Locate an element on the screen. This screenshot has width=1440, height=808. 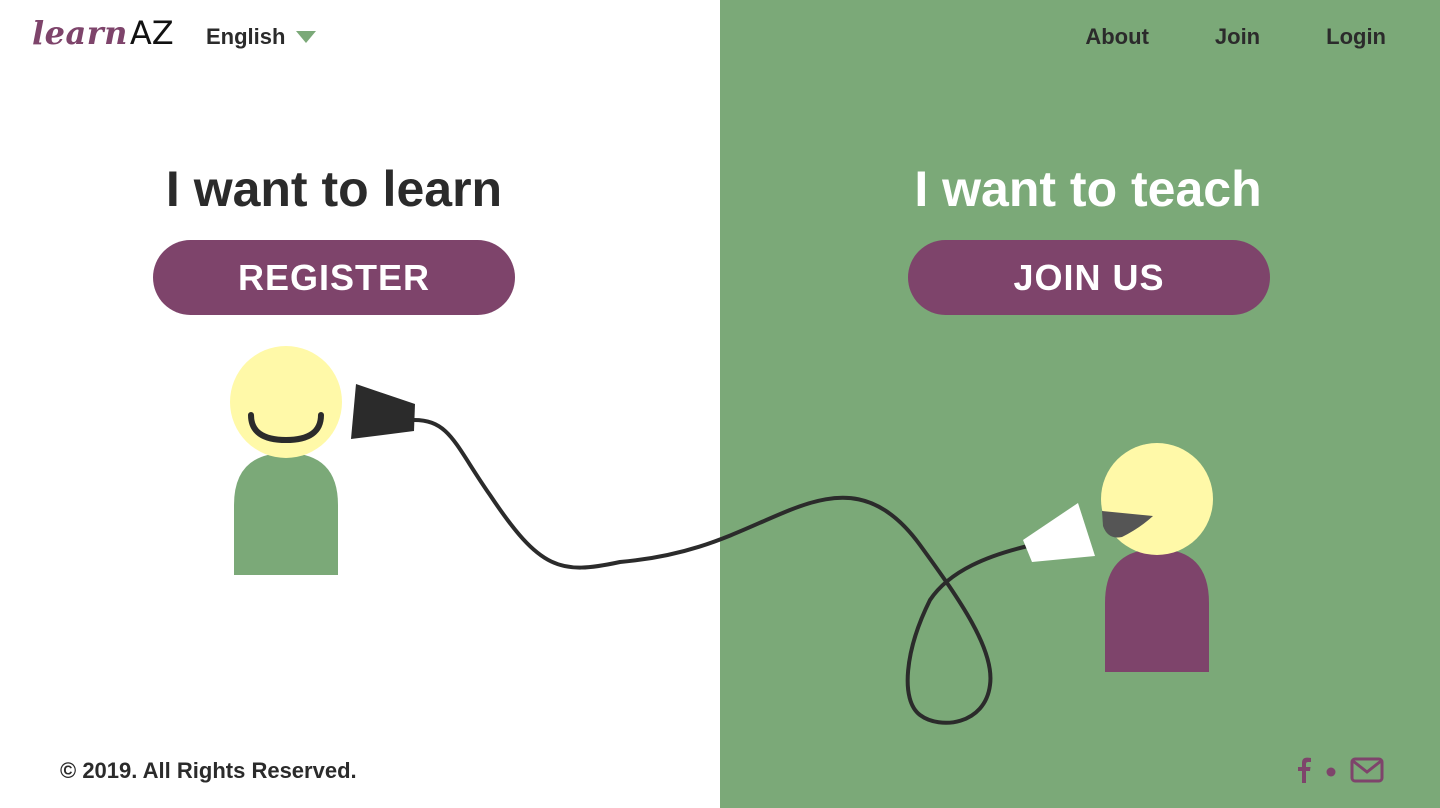
learn-heading: I want to learn is located at coordinates (334, 189).